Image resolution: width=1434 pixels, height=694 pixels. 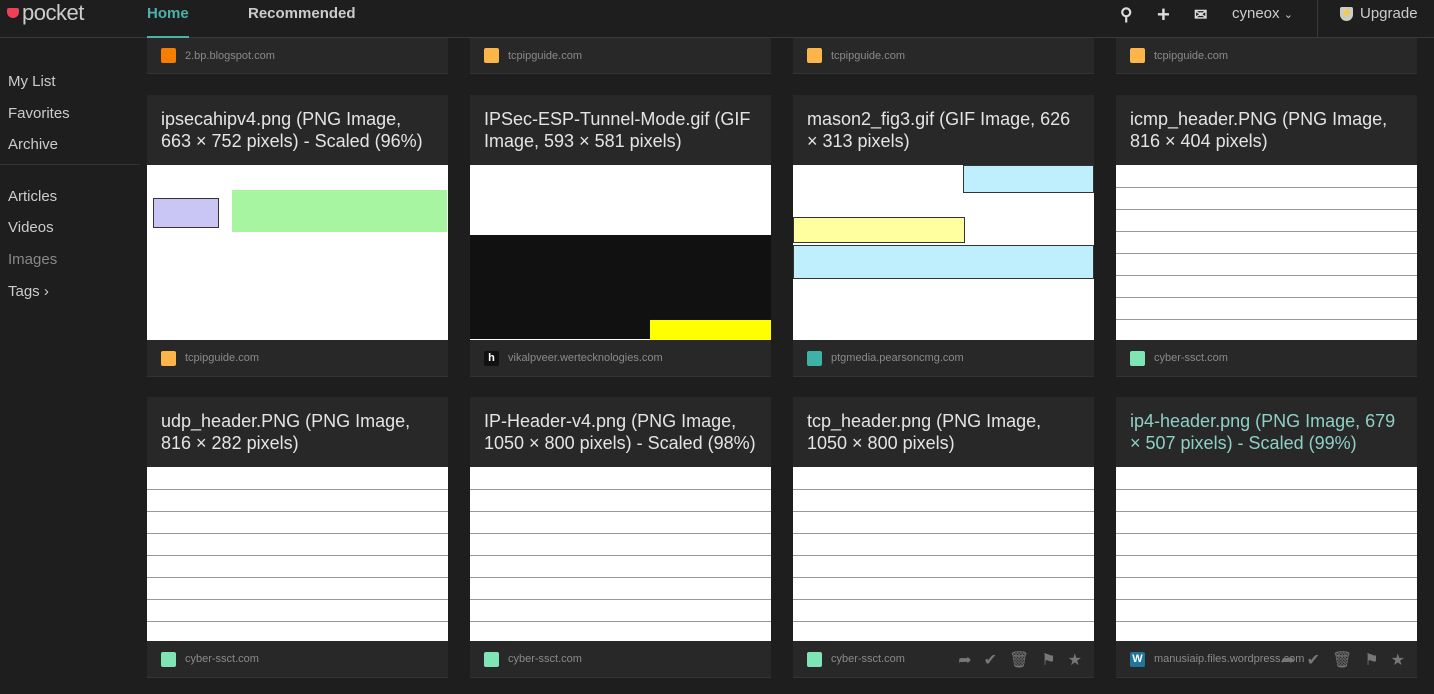 What do you see at coordinates (70, 164) in the screenshot?
I see `sidebar-divider` at bounding box center [70, 164].